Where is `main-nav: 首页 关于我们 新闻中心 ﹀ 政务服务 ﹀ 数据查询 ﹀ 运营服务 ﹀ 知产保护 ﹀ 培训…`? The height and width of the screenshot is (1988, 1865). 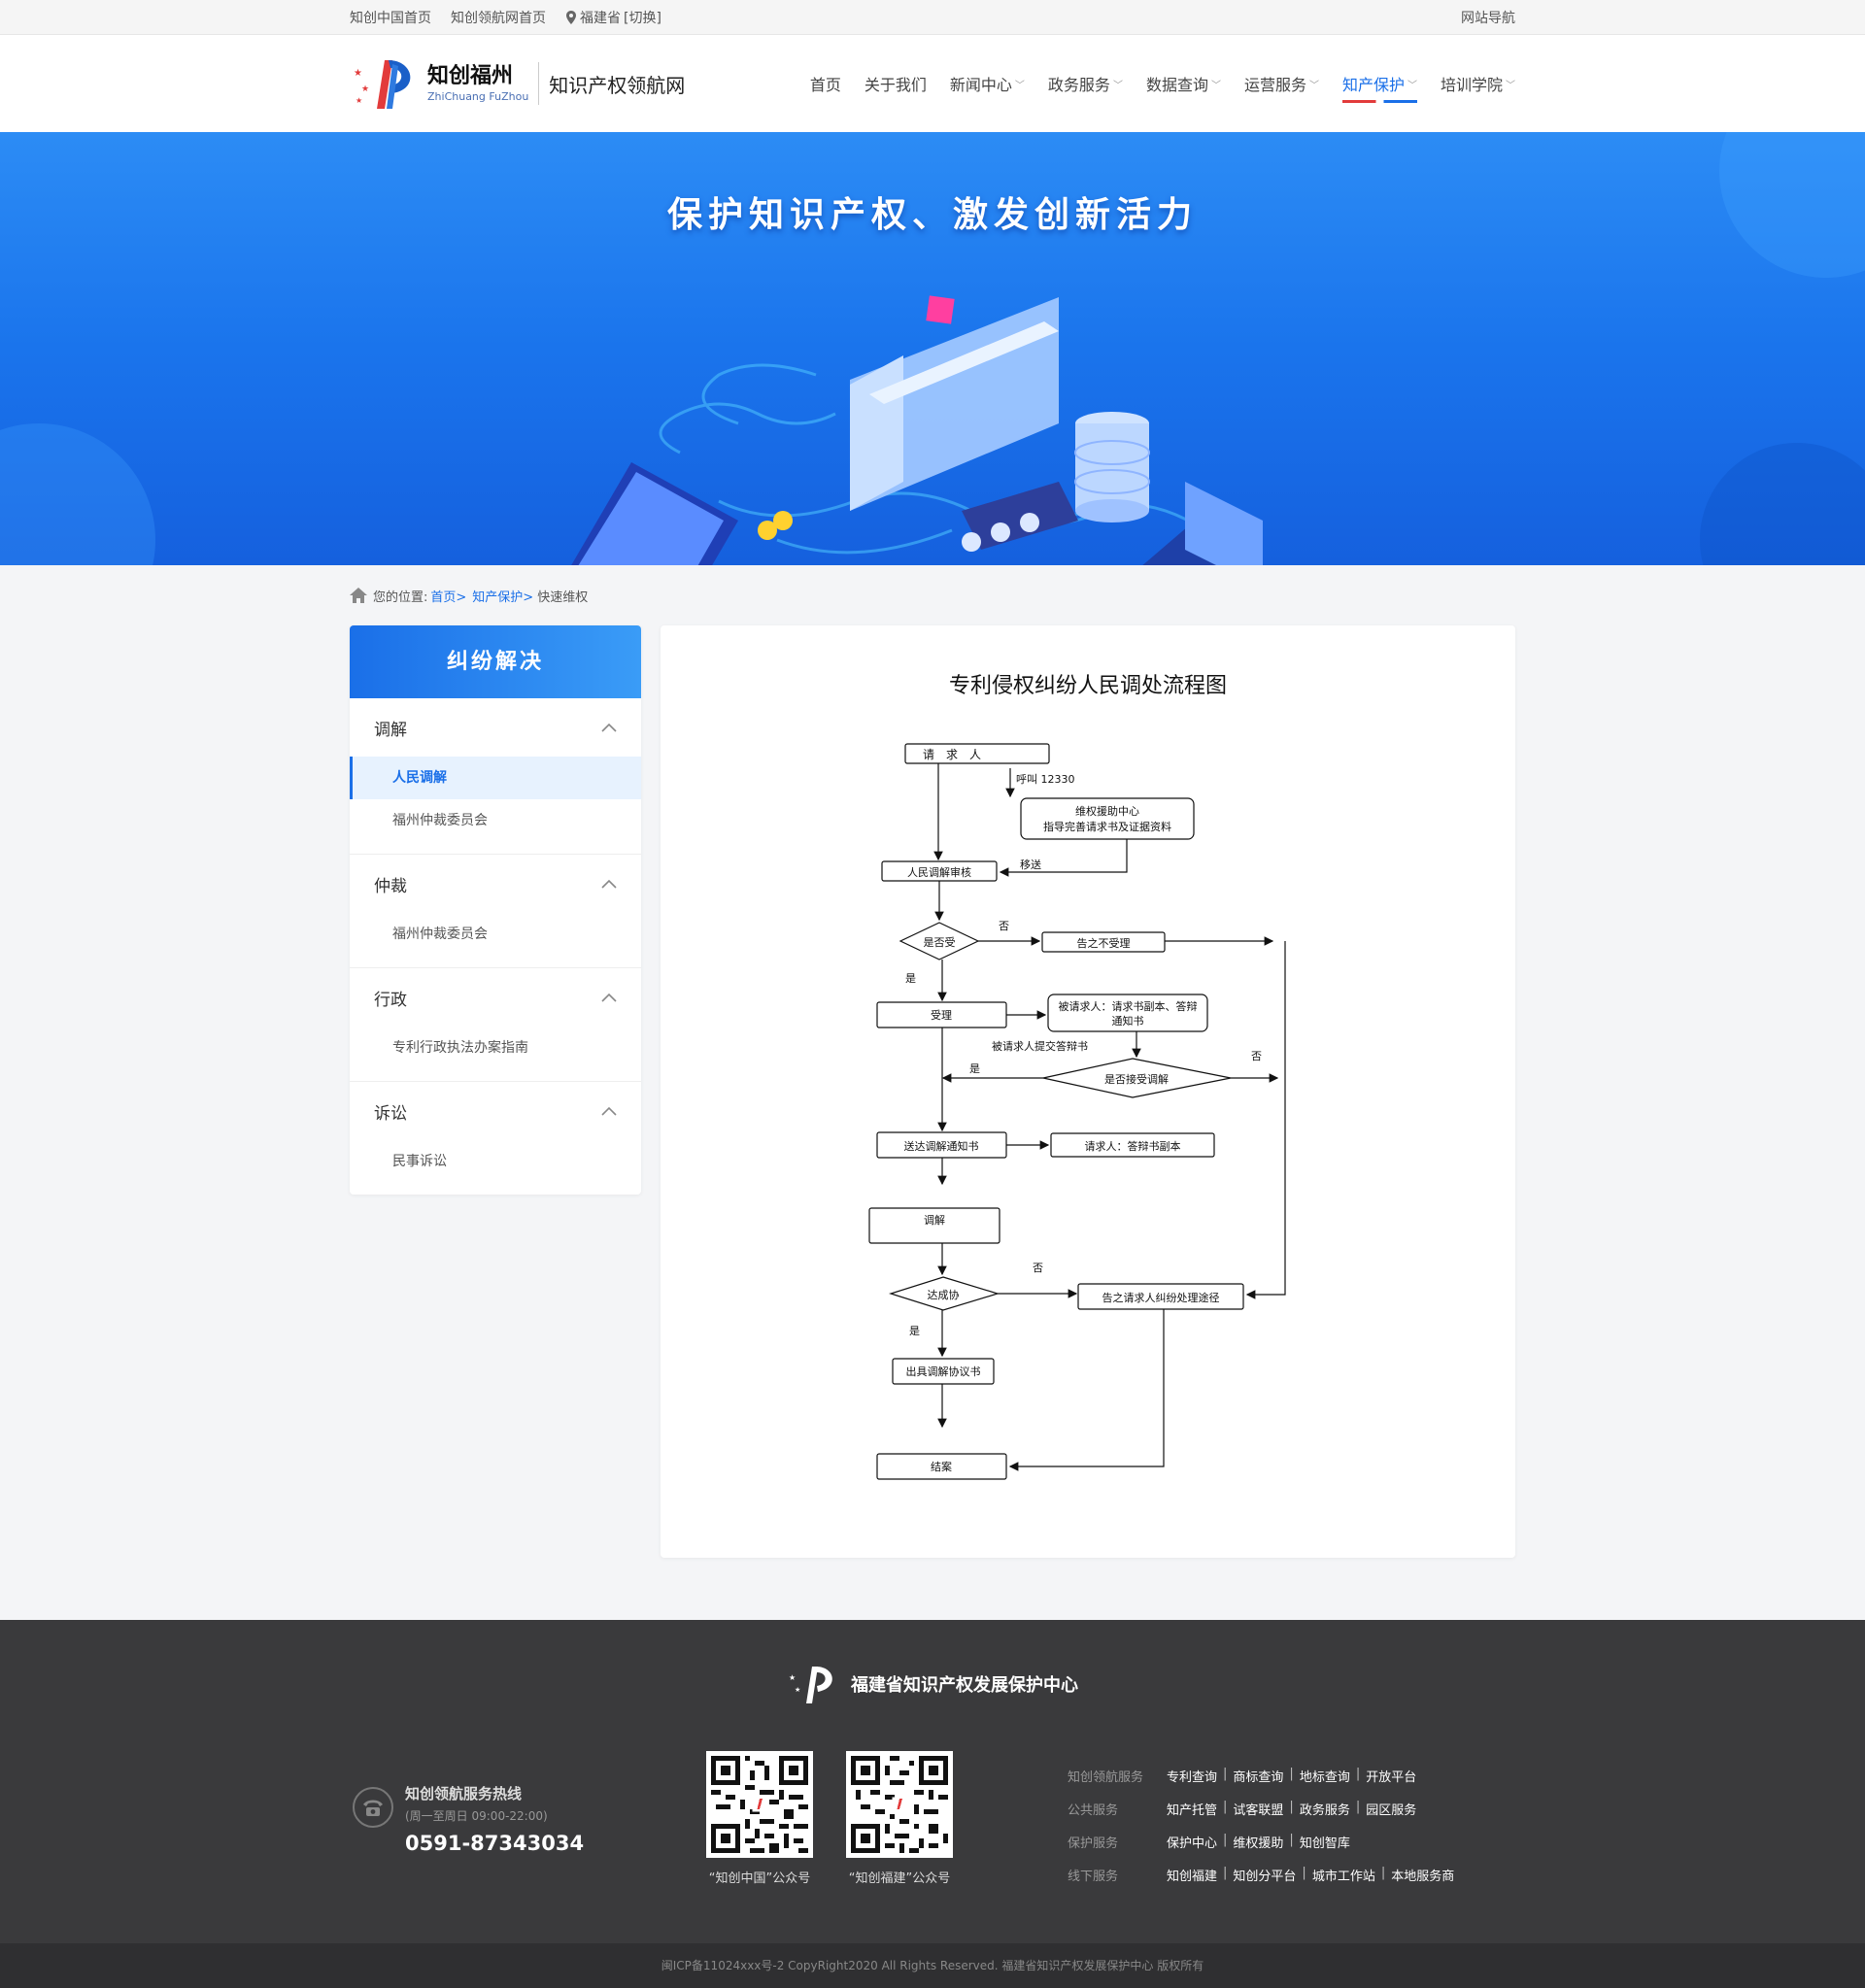
main-nav: 首页 关于我们 新闻中心 ﹀ 政务服务 ﹀ 数据查询 ﹀ 运营服务 ﹀ 知产保护 ﹀ 培训… is located at coordinates (1151, 83).